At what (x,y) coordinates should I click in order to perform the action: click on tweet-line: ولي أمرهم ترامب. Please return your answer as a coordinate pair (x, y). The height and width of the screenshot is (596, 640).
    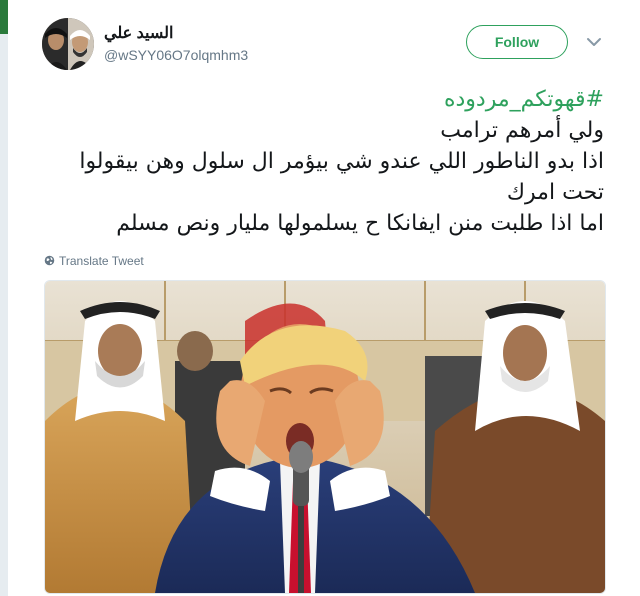
    Looking at the image, I should click on (522, 130).